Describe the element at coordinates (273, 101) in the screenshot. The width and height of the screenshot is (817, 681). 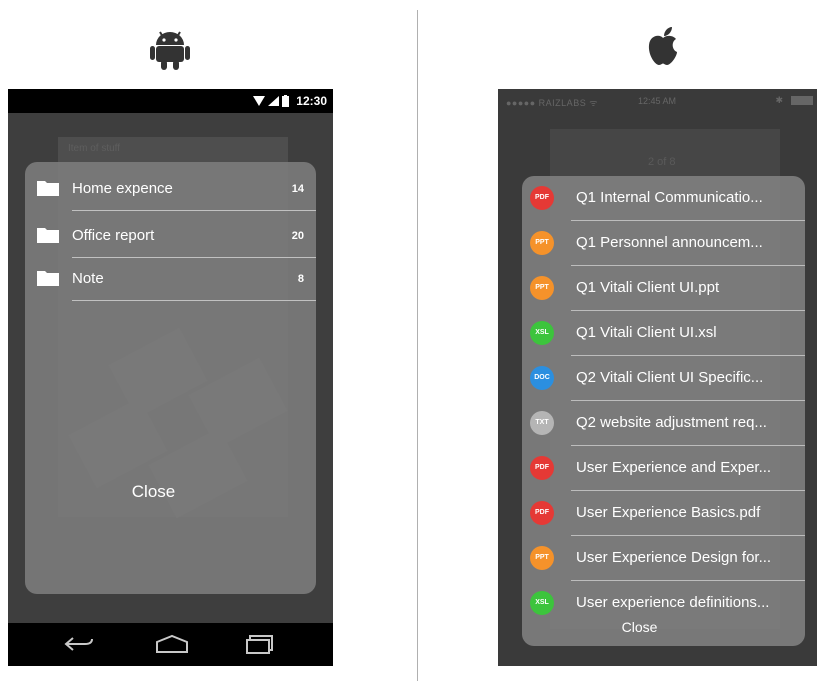
I see `signal-icon` at that location.